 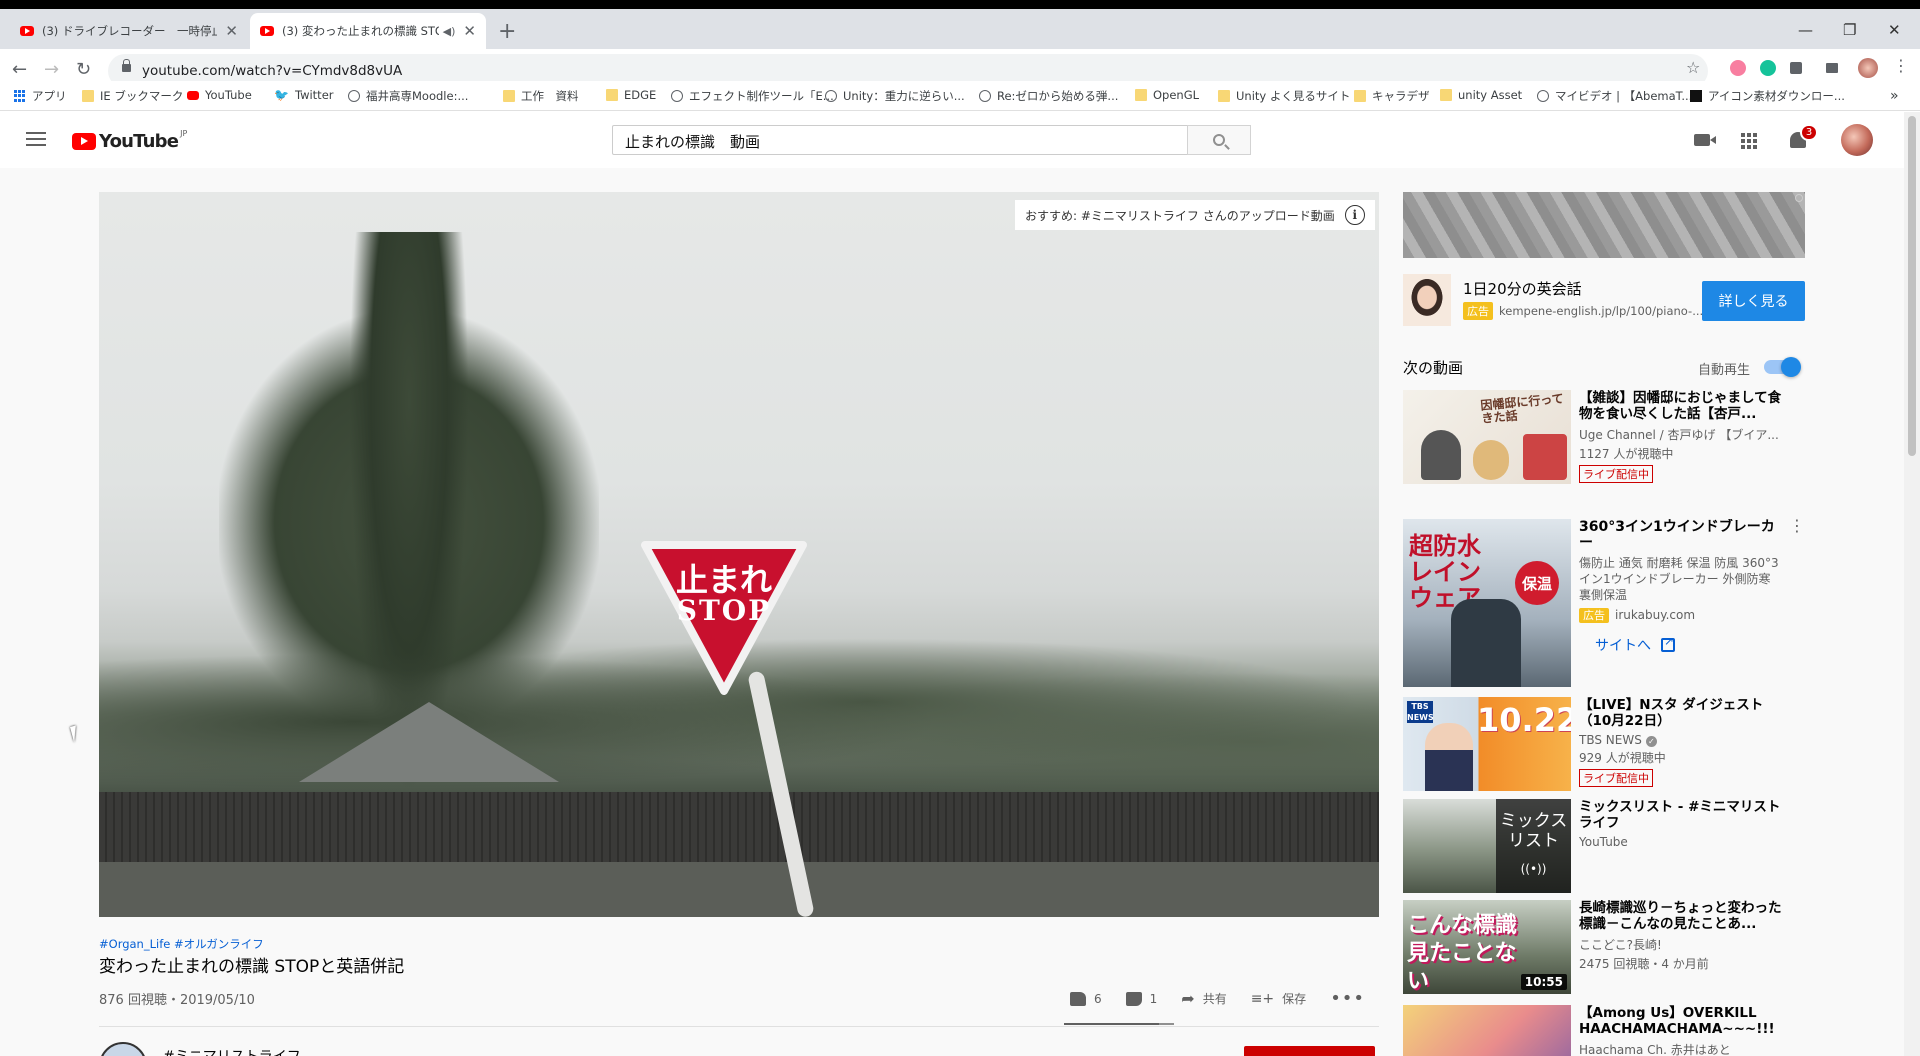 What do you see at coordinates (1768, 68) in the screenshot?
I see `grammarly-icon` at bounding box center [1768, 68].